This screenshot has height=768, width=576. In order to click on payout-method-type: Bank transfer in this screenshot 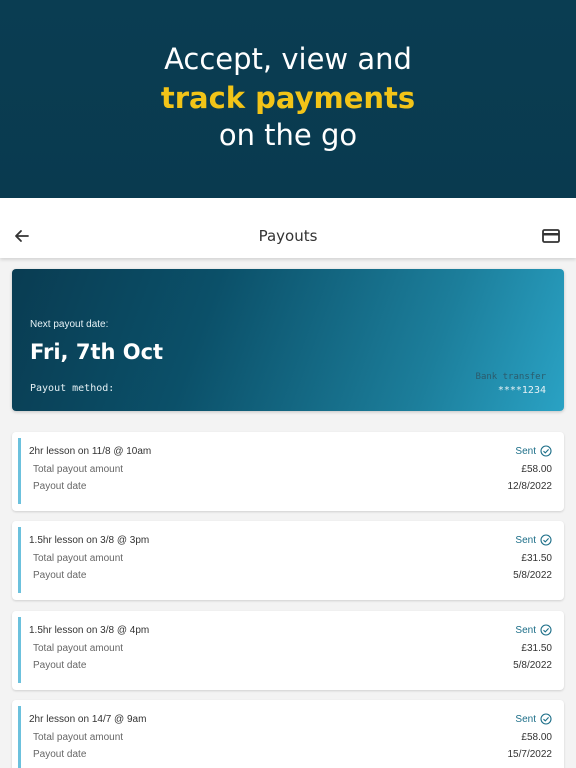, I will do `click(510, 377)`.